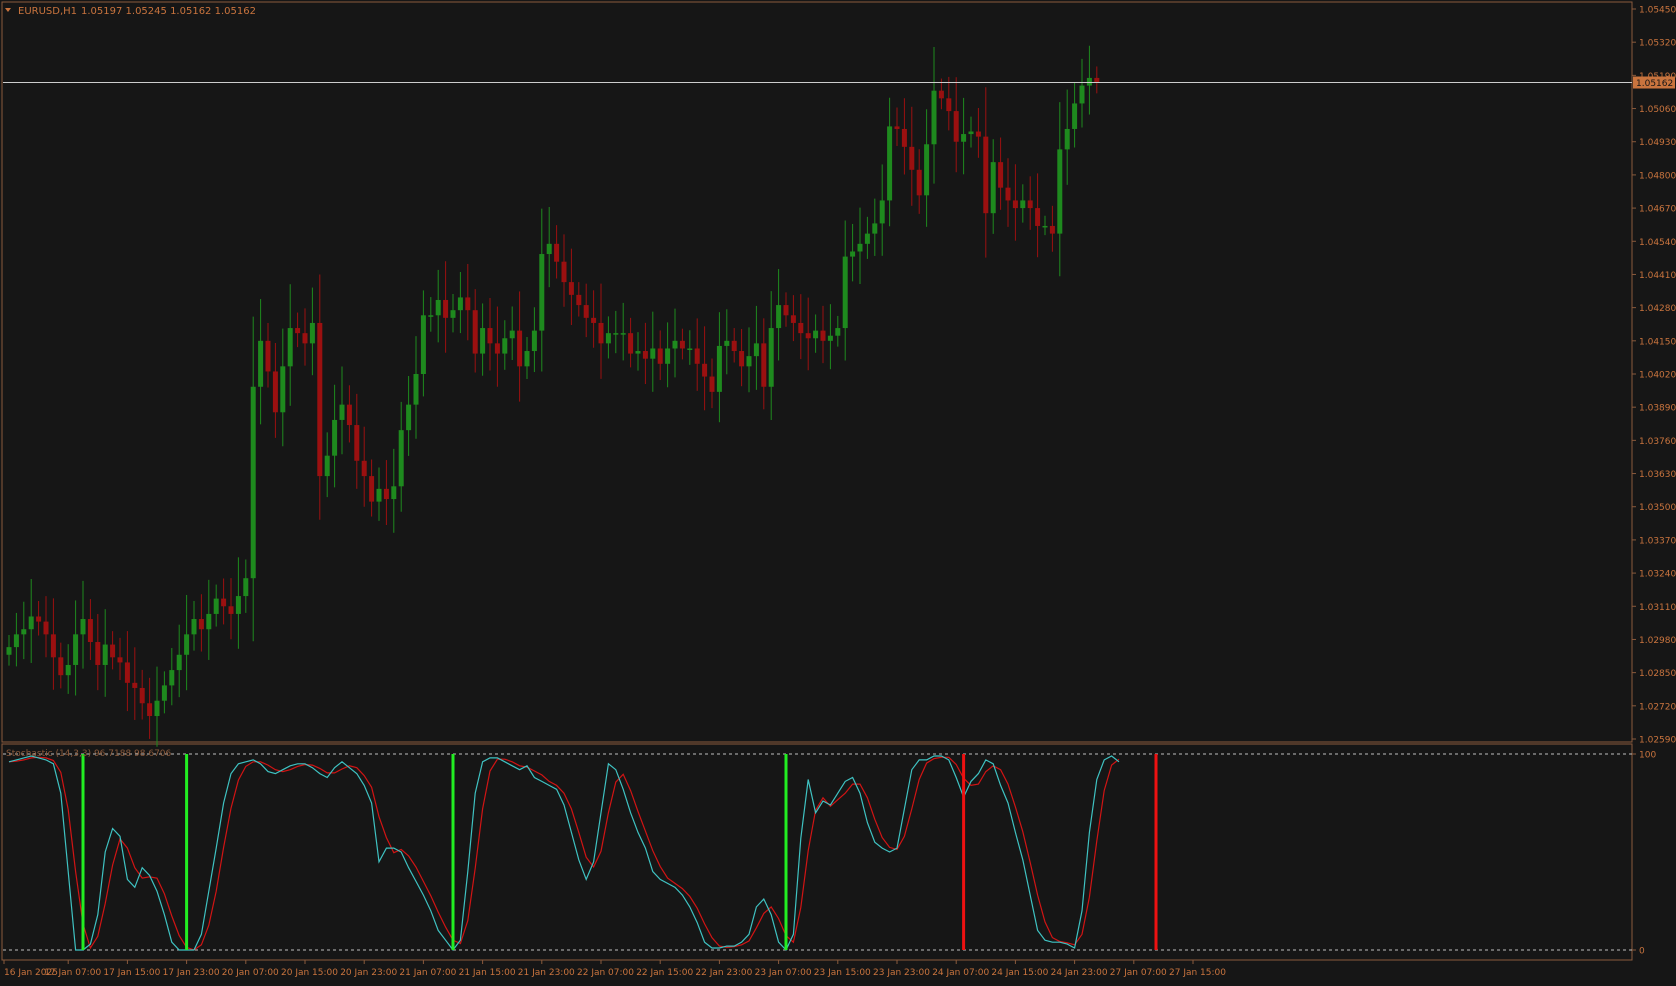 The height and width of the screenshot is (986, 1676). What do you see at coordinates (842, 973) in the screenshot?
I see `time-tick-label: 23 Jan 15:00` at bounding box center [842, 973].